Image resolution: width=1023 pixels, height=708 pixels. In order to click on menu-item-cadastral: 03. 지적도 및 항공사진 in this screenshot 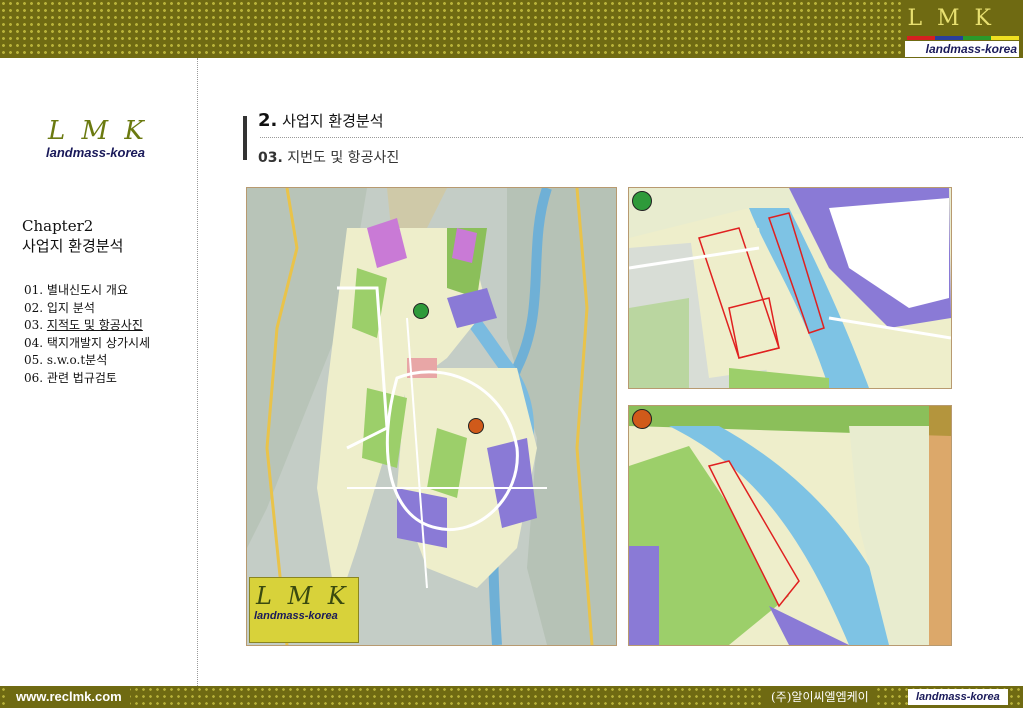, I will do `click(87, 326)`.